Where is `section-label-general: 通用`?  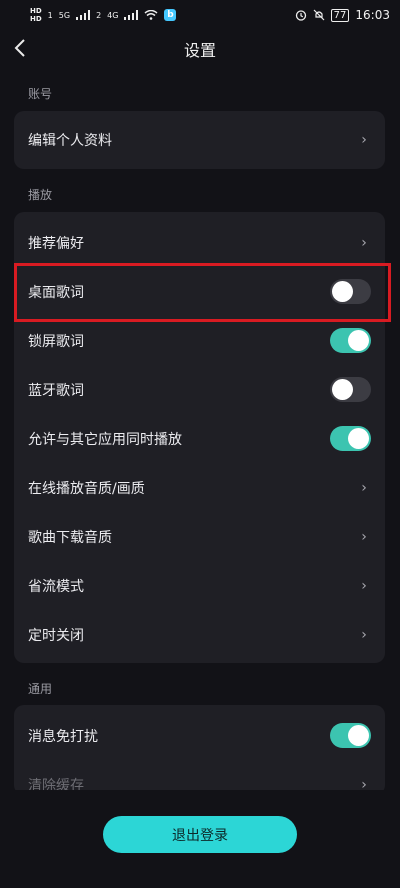
section-label-general: 通用 is located at coordinates (40, 689).